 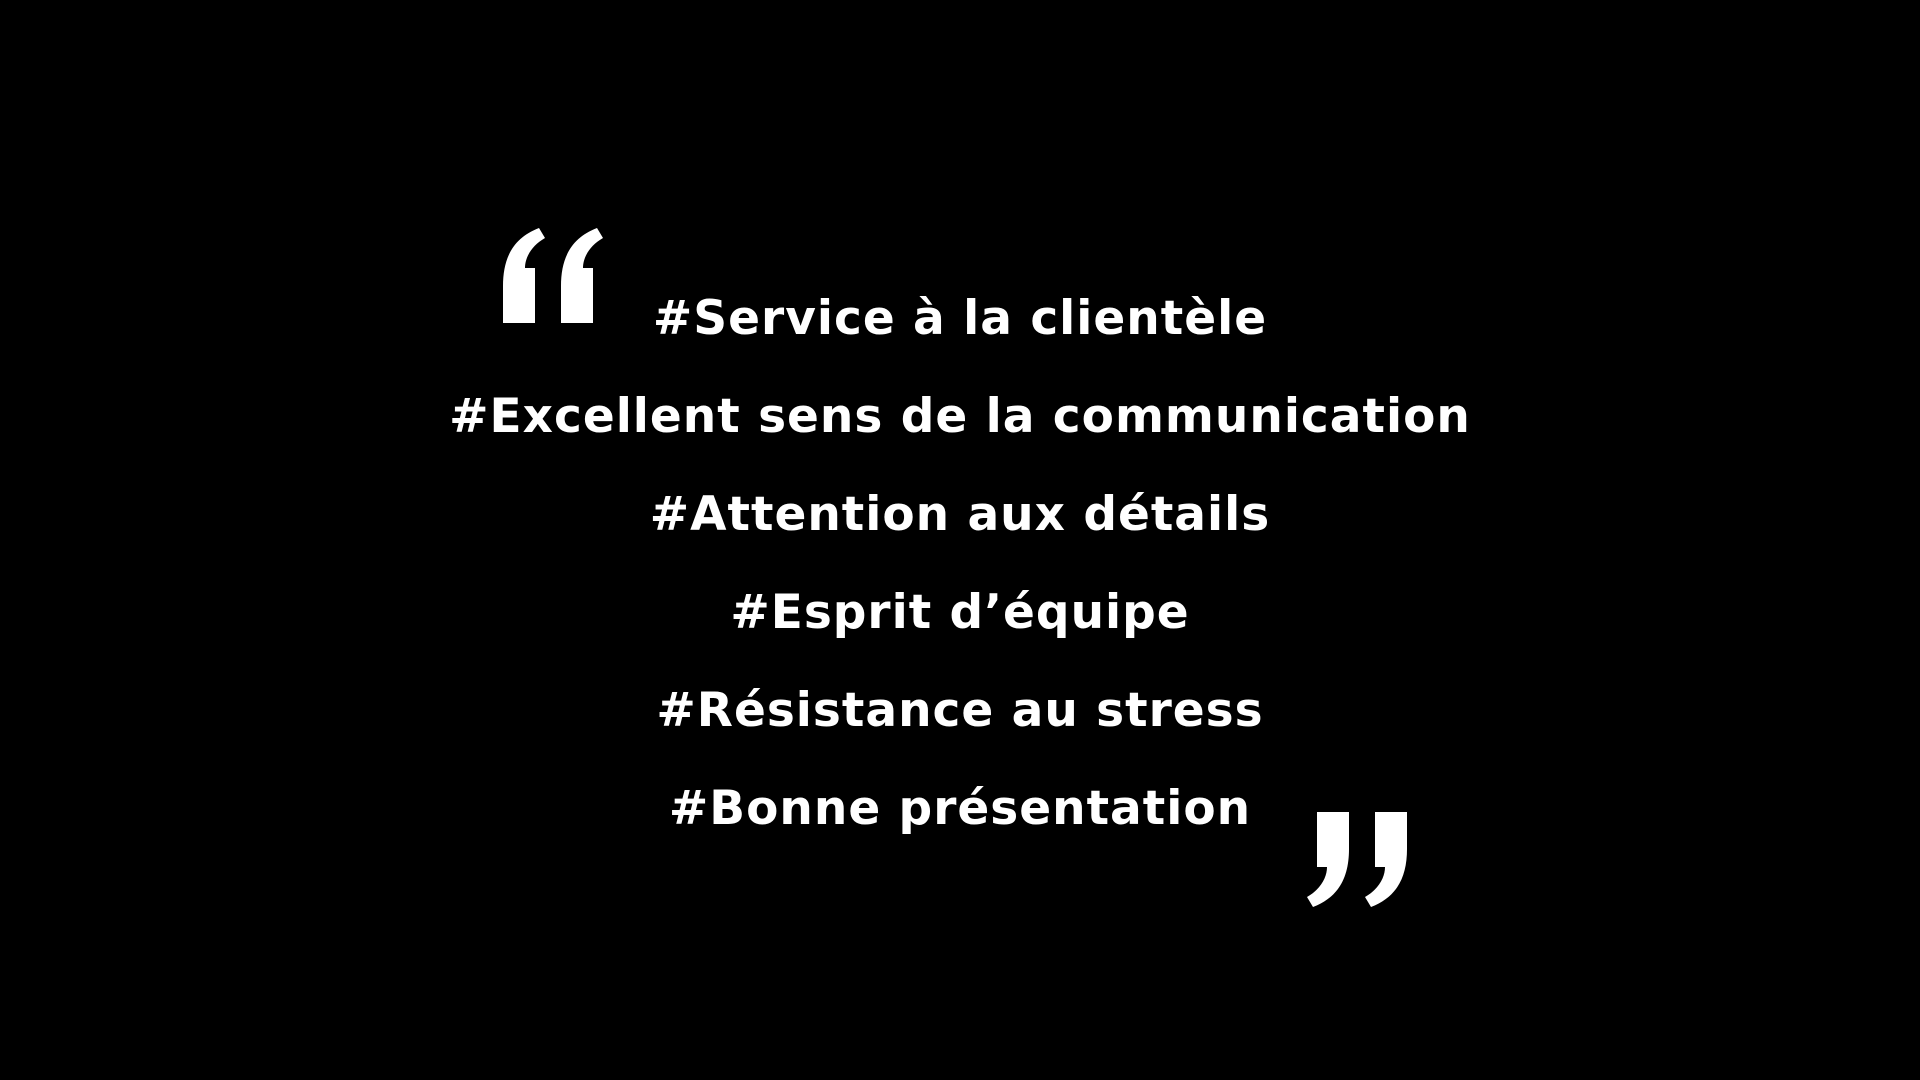 I want to click on quote-line-2: #Excellent sens de la communication, so click(x=960, y=416).